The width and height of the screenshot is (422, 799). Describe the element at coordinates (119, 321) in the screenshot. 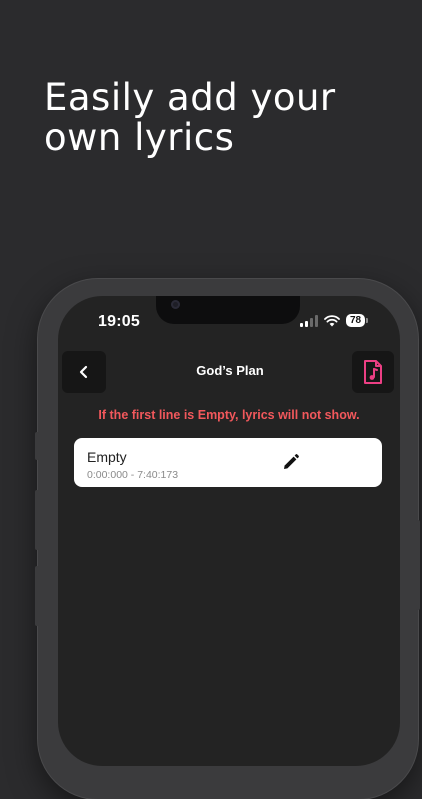

I see `status-time: 19:05` at that location.